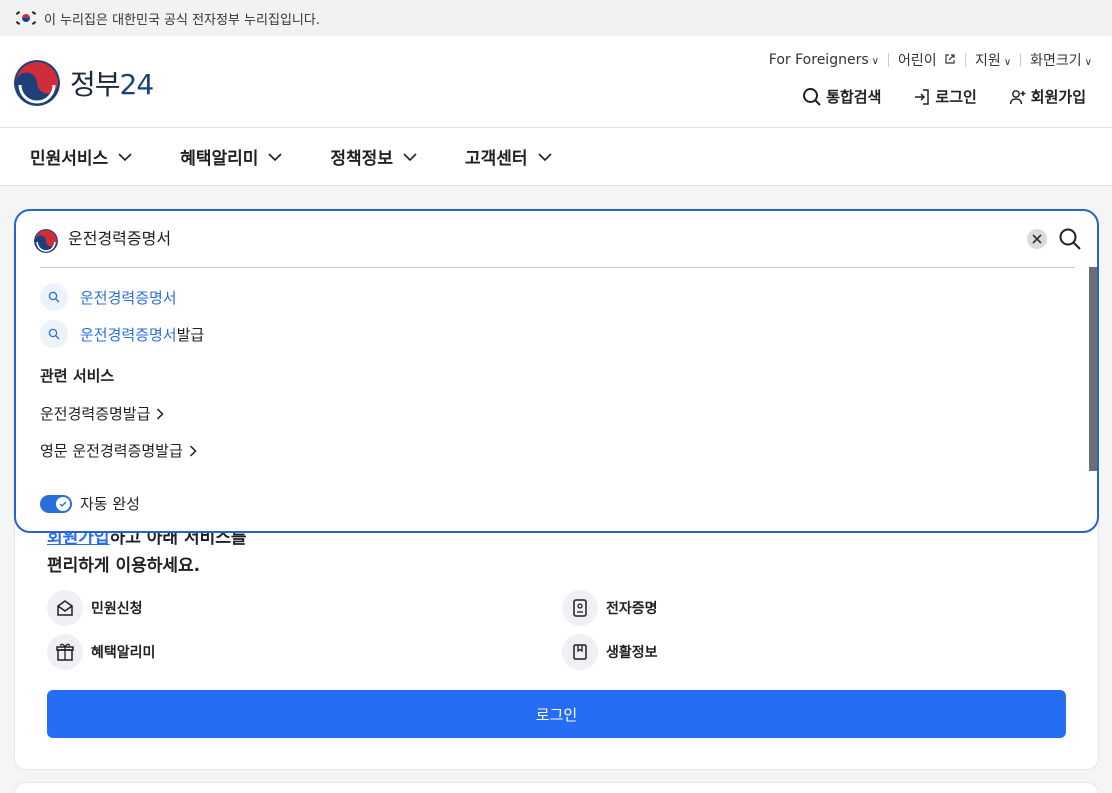  What do you see at coordinates (950, 59) in the screenshot?
I see `external-link-icon` at bounding box center [950, 59].